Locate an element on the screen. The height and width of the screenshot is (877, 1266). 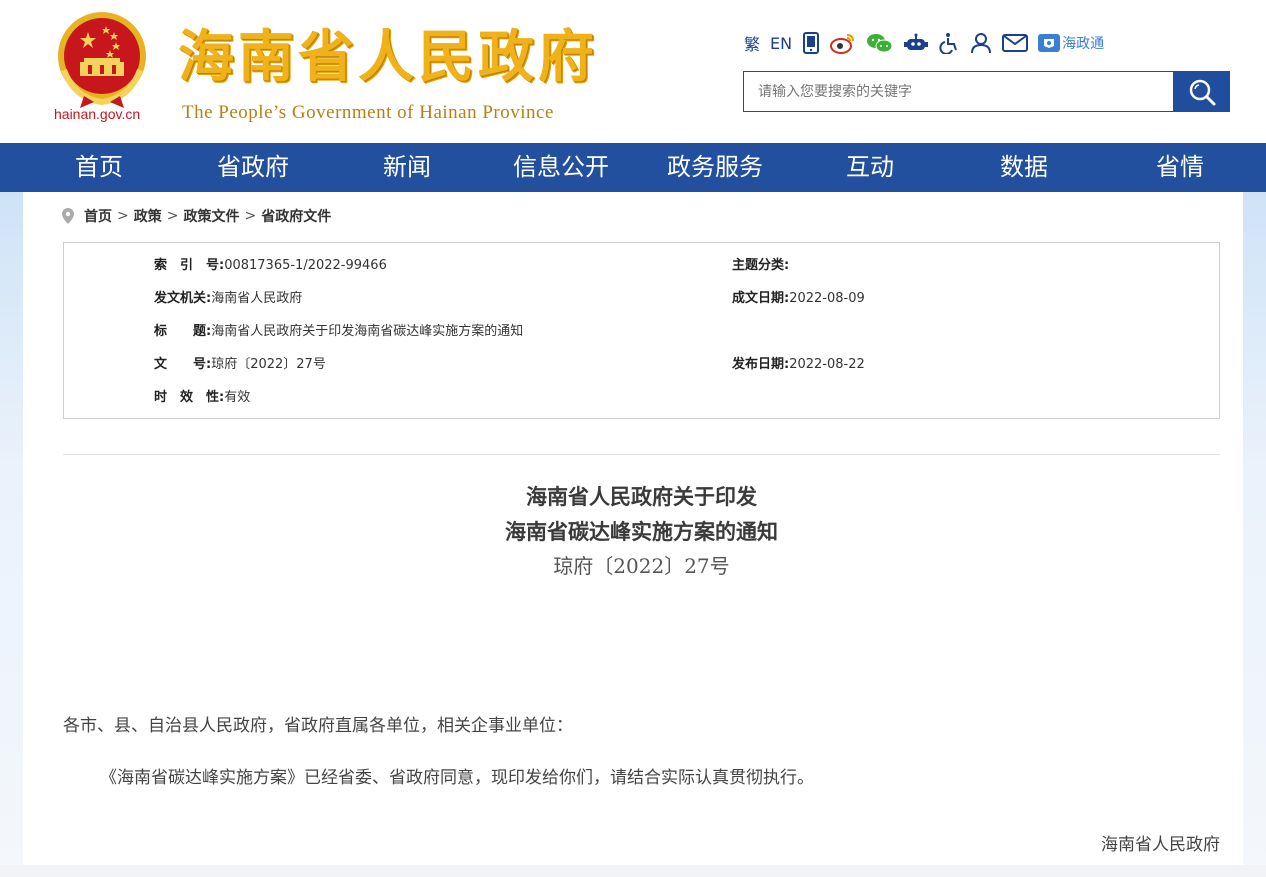
robot-icon is located at coordinates (916, 43).